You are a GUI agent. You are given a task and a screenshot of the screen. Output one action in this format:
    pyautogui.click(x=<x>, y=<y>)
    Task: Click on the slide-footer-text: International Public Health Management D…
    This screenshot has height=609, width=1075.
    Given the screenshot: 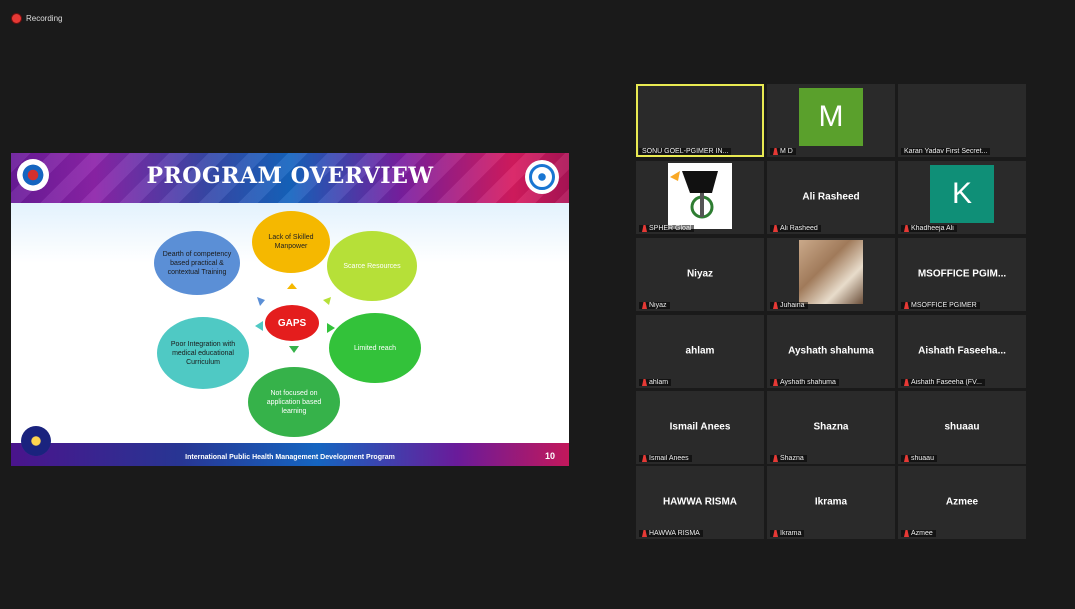 What is the action you would take?
    pyautogui.click(x=290, y=457)
    